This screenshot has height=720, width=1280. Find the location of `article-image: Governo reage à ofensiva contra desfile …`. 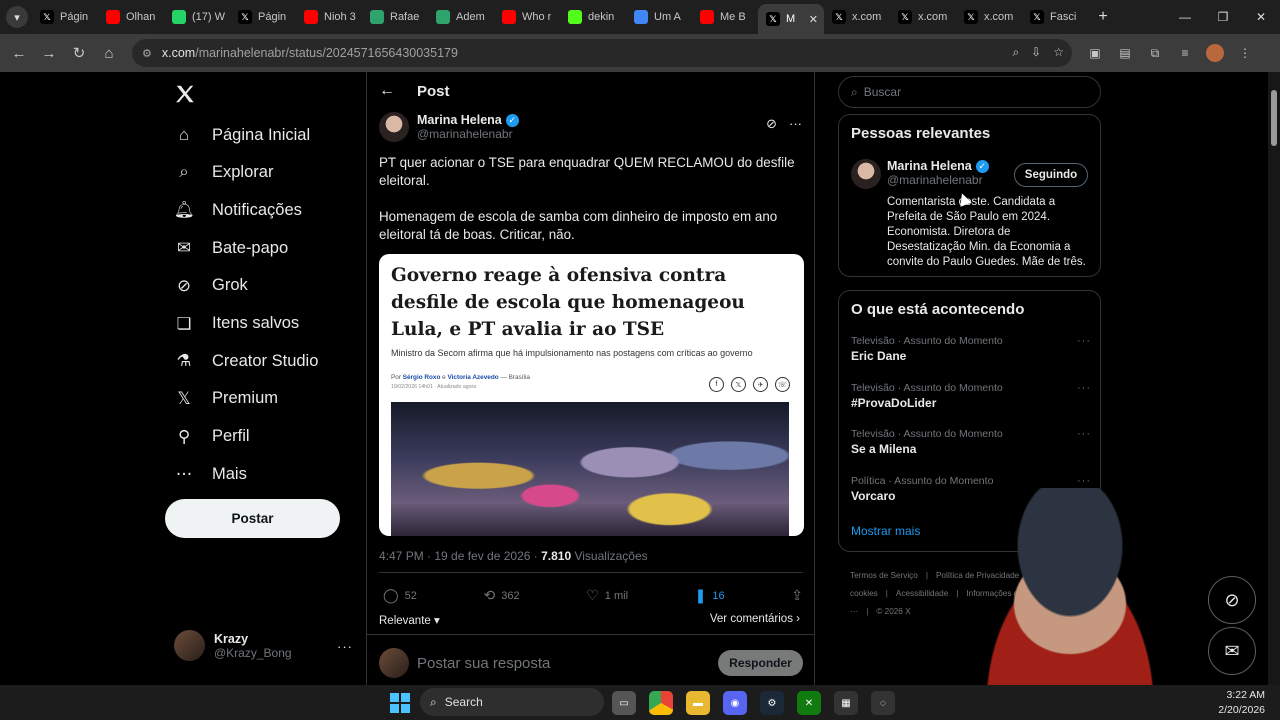

article-image: Governo reage à ofensiva contra desfile … is located at coordinates (591, 395).